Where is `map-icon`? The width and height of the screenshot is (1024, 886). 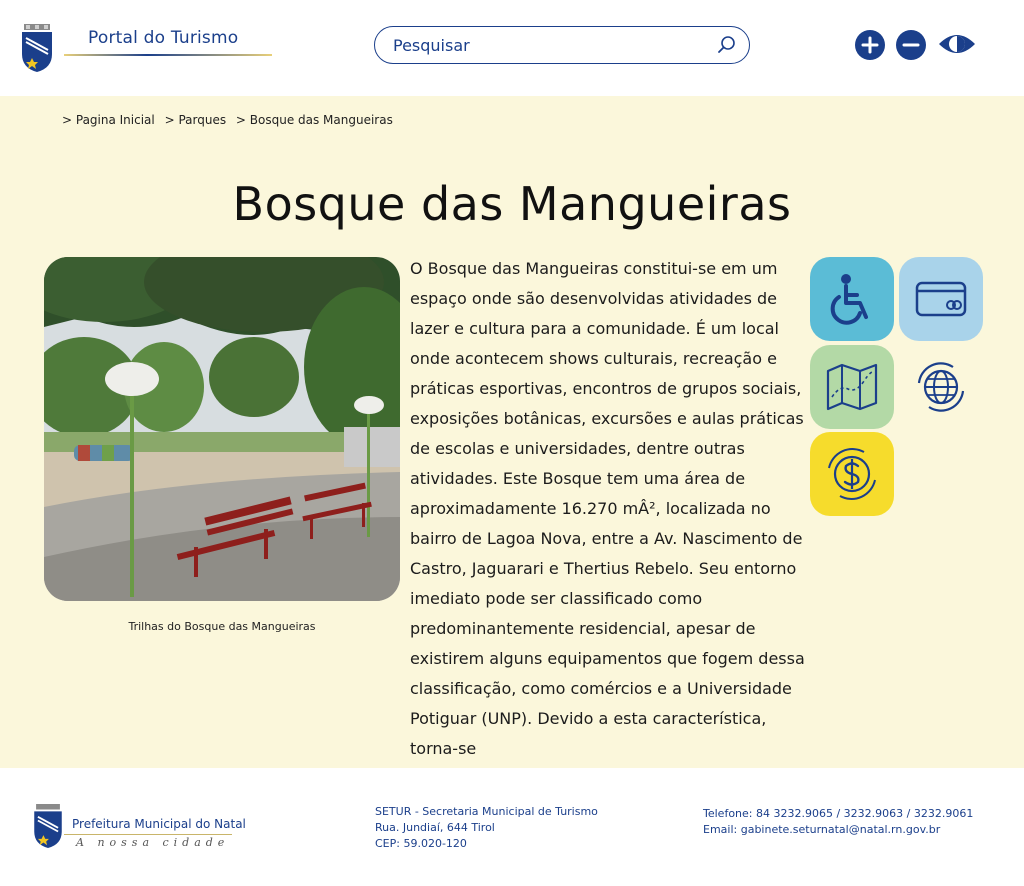 map-icon is located at coordinates (852, 387).